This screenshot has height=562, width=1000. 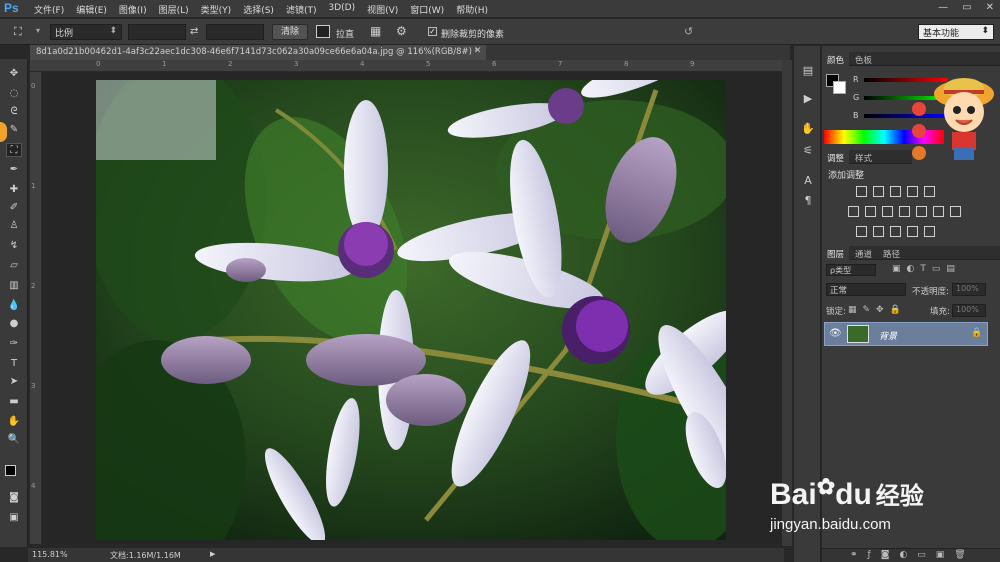 What do you see at coordinates (836, 59) in the screenshot?
I see `tab-color: 颜色` at bounding box center [836, 59].